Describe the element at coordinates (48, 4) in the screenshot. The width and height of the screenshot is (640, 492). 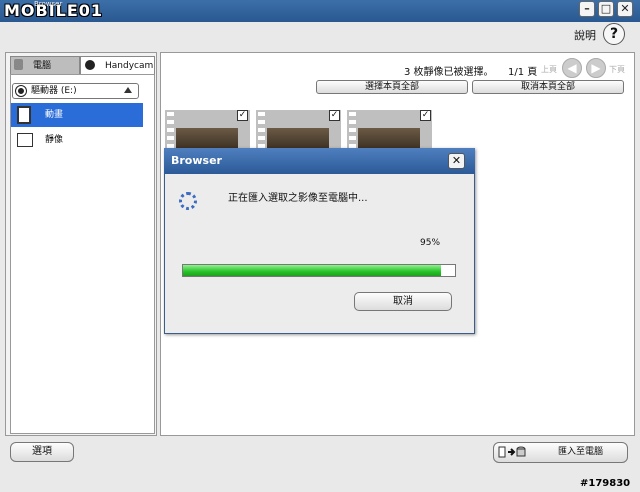
I see `app-logo-subtitle: Browser` at that location.